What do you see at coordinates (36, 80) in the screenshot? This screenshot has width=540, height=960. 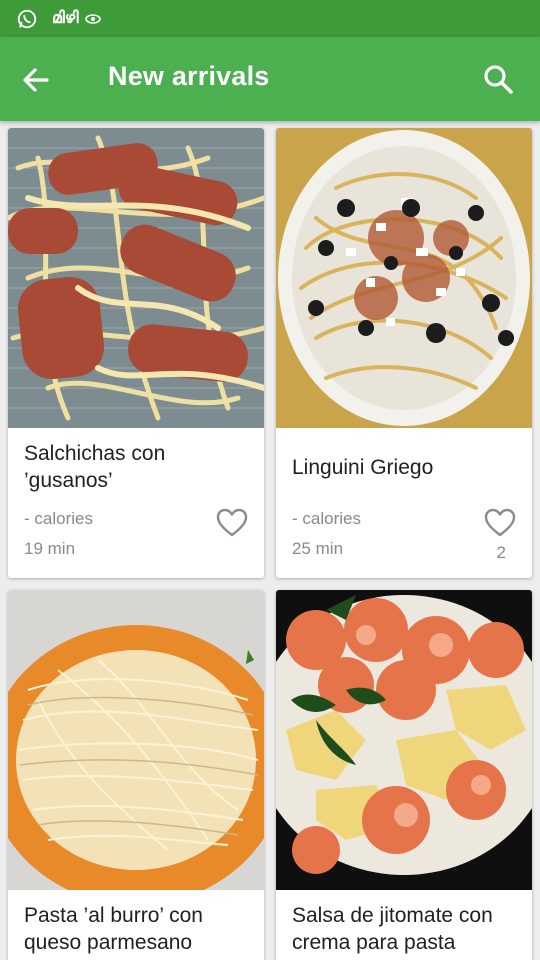 I see `arrow-back-icon` at bounding box center [36, 80].